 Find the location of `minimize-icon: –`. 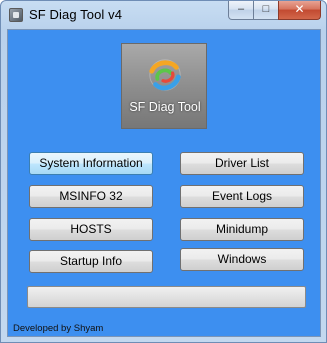

minimize-icon: – is located at coordinates (241, 9).